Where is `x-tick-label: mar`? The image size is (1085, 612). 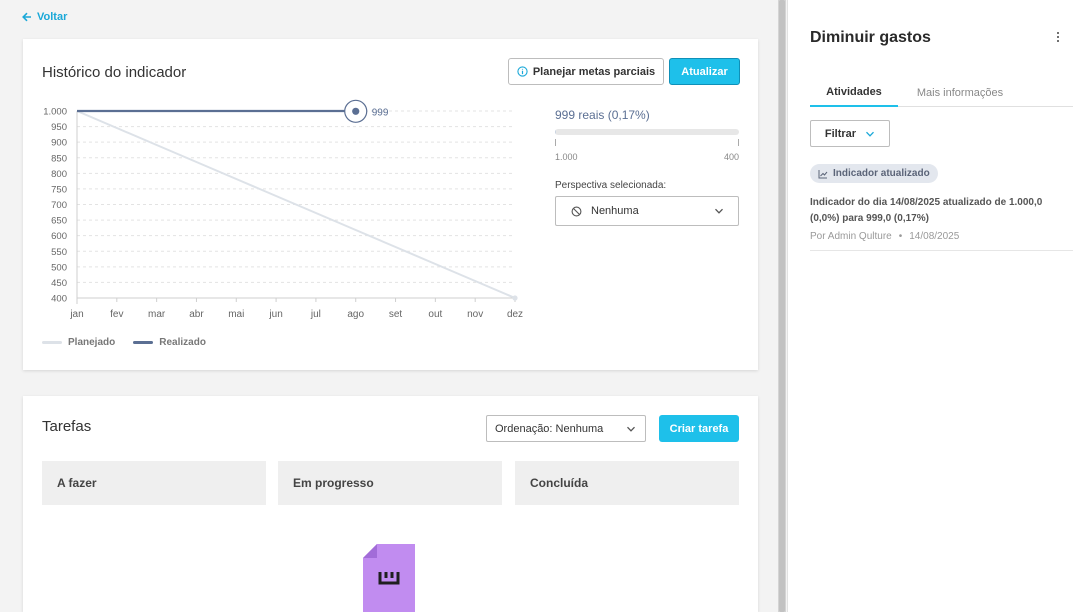 x-tick-label: mar is located at coordinates (157, 314).